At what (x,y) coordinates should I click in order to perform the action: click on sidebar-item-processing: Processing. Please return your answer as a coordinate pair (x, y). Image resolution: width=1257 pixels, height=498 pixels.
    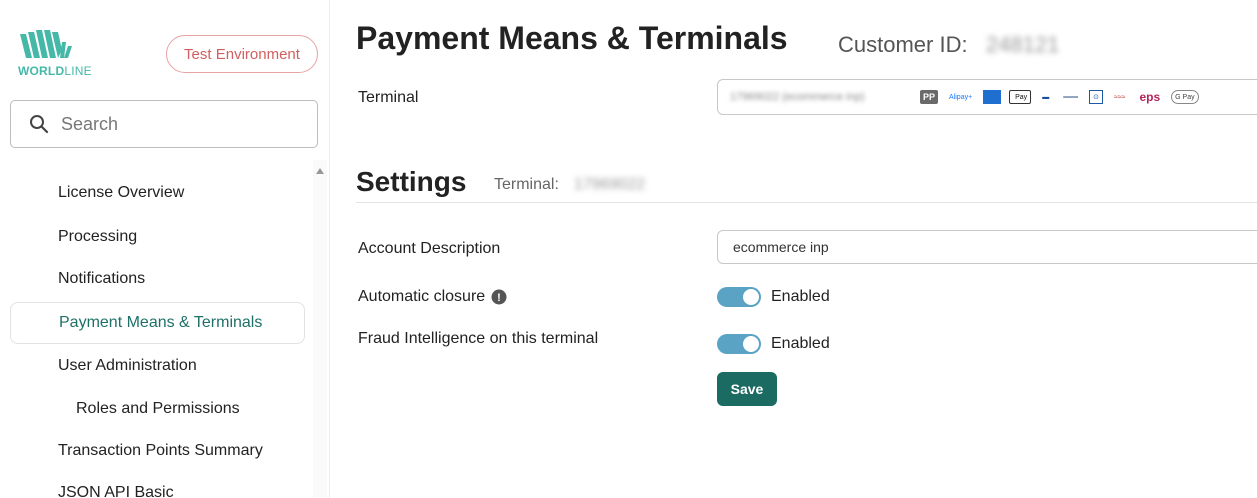
    Looking at the image, I should click on (157, 237).